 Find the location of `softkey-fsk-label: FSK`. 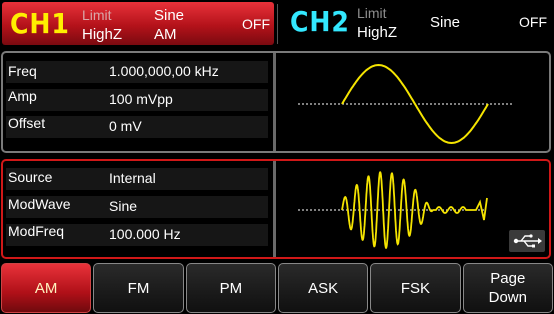

softkey-fsk-label: FSK is located at coordinates (415, 288).